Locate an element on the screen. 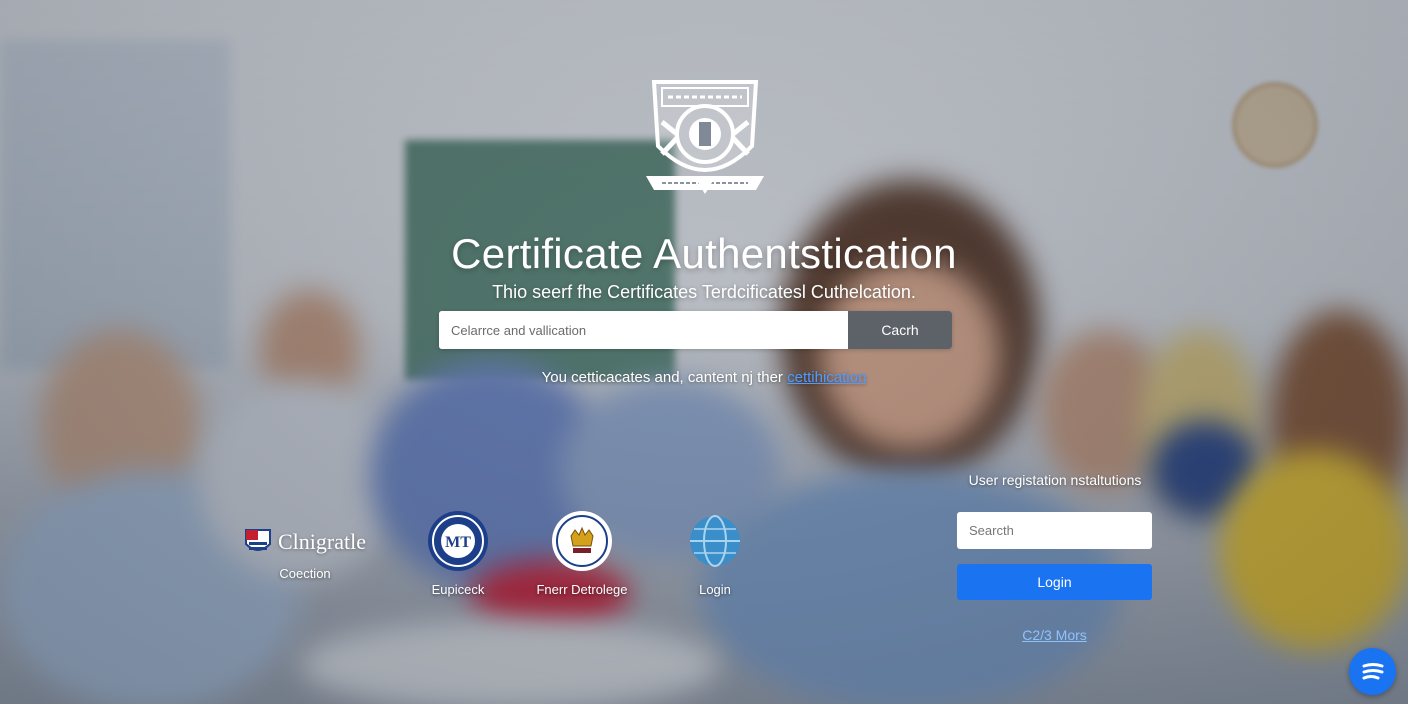  partner-label: Eupiceck is located at coordinates (458, 589).